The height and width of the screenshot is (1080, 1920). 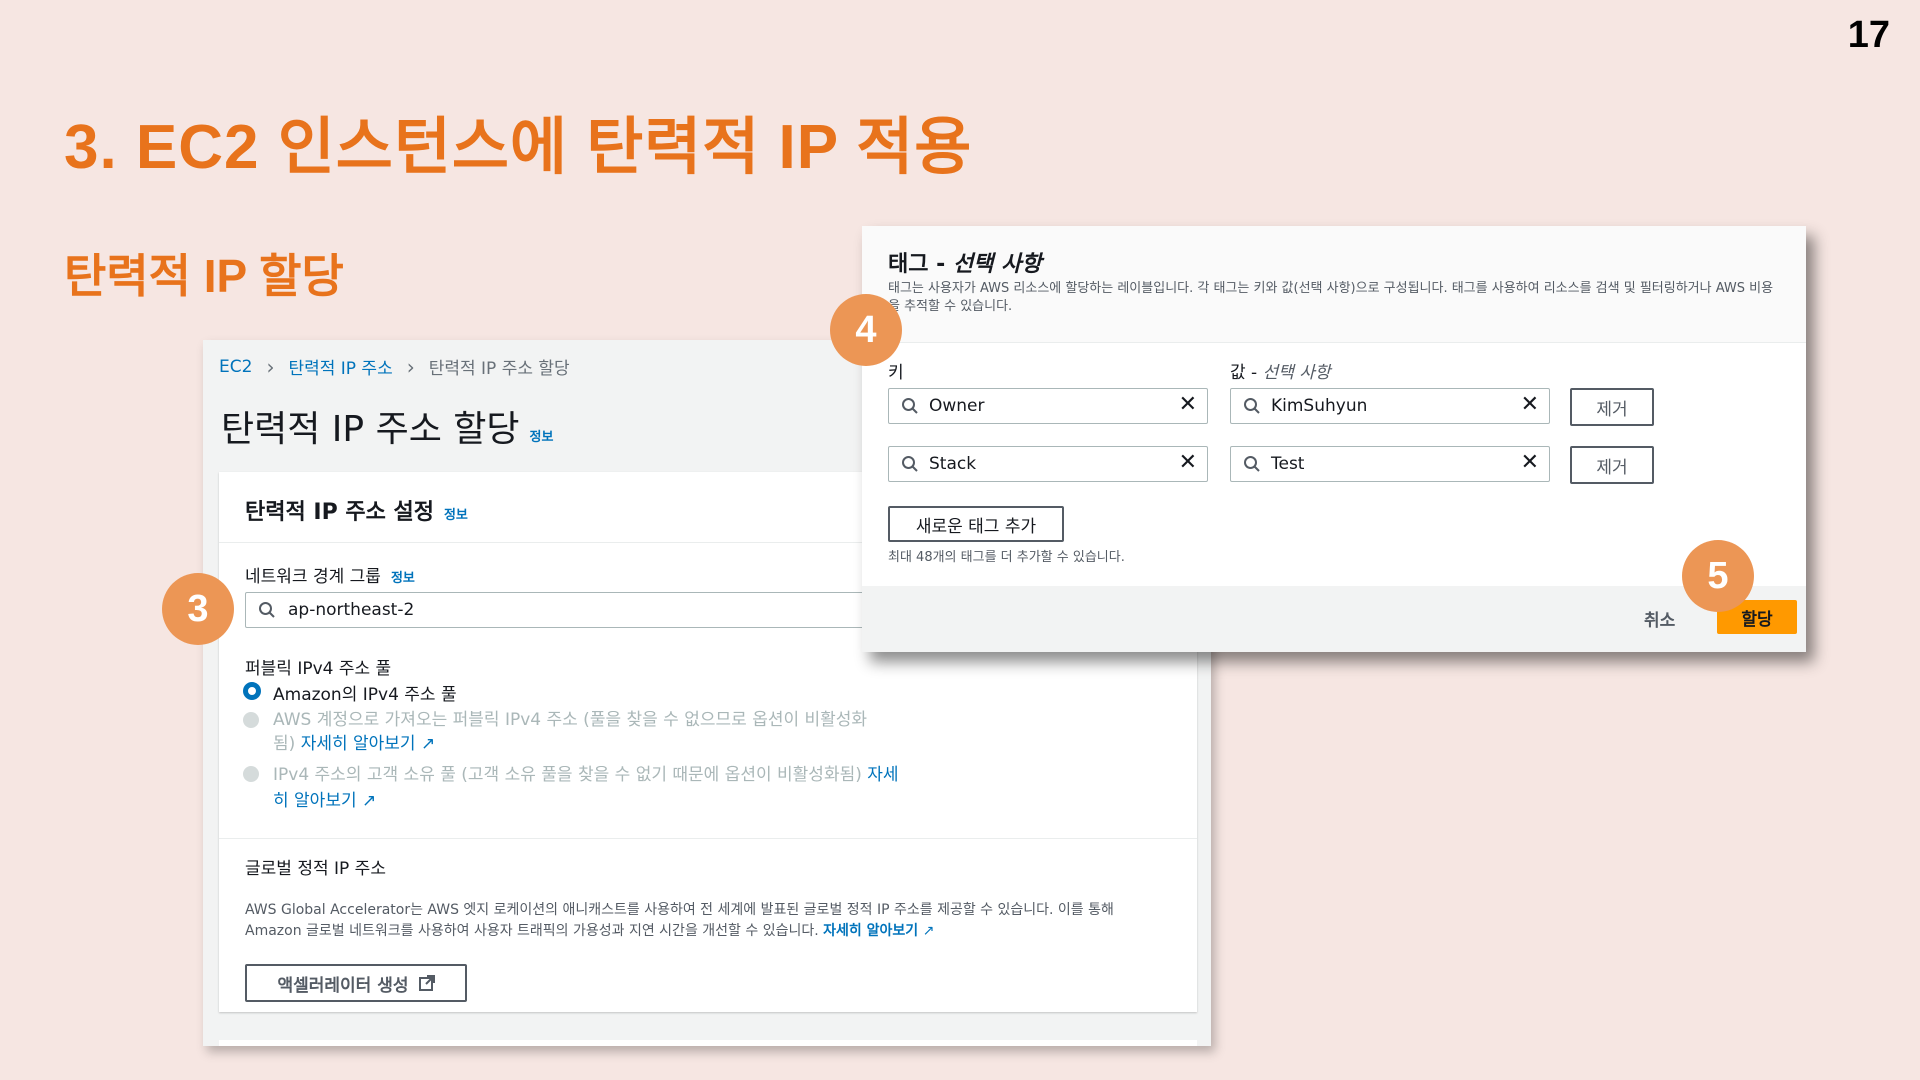 I want to click on tag-key-input: Owner ✕, so click(x=1048, y=406).